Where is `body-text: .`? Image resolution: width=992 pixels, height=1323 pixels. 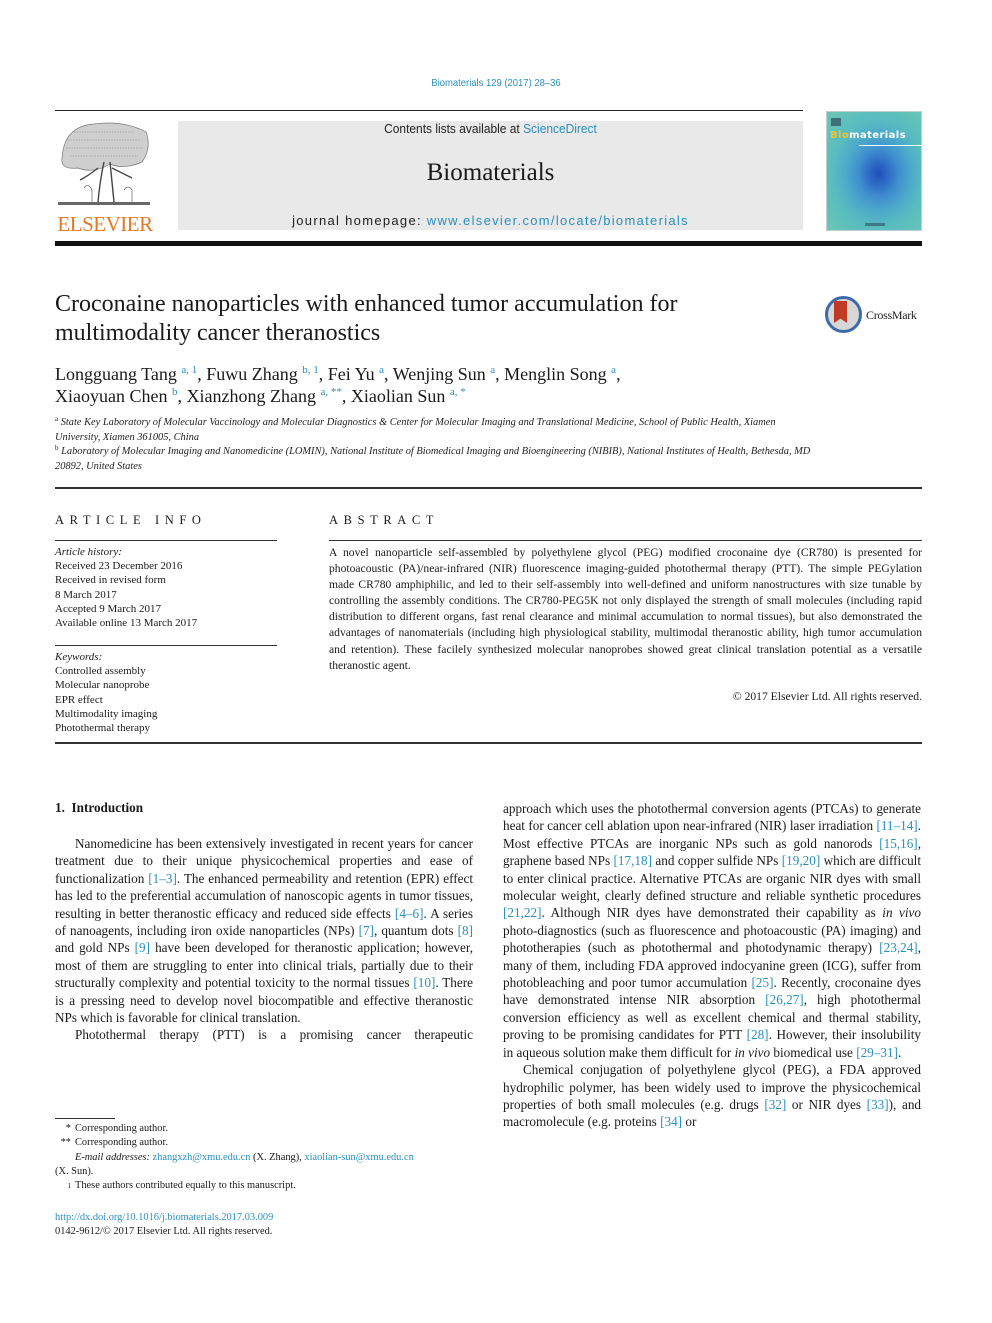 body-text: . is located at coordinates (899, 1052).